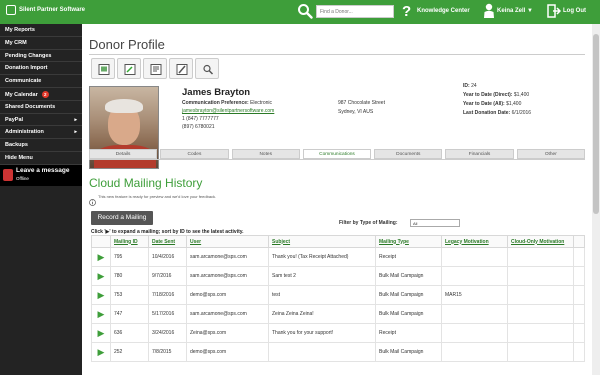  Describe the element at coordinates (41, 56) in the screenshot. I see `sidebar-item-pending-changes: Pending Changes` at that location.